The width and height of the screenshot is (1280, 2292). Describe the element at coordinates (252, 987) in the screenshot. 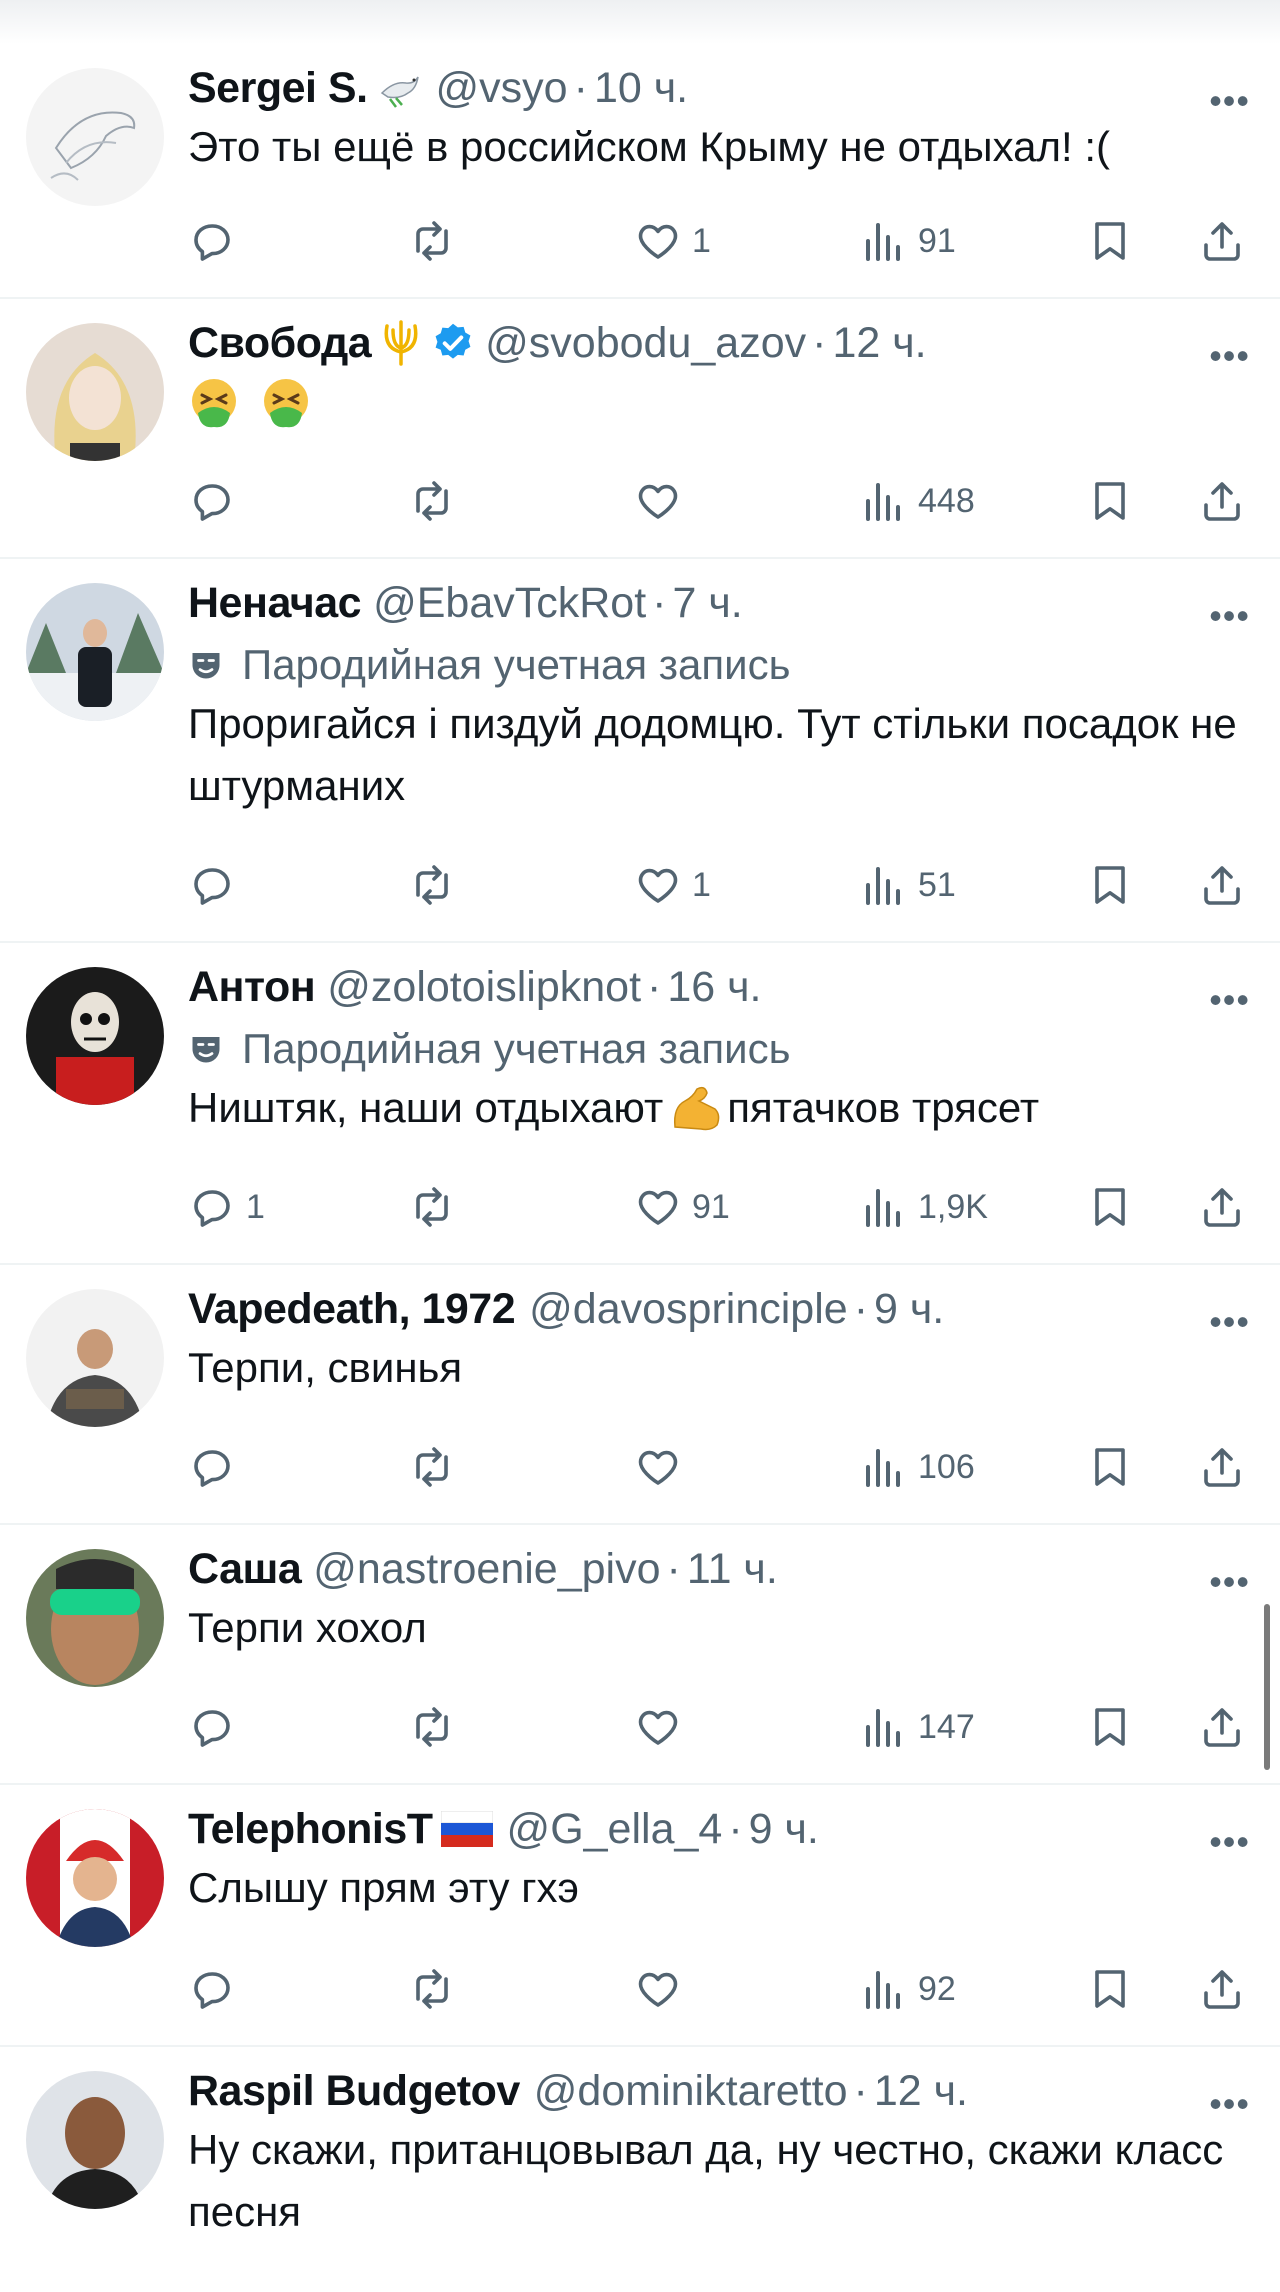

I see `display-name: Антон` at that location.